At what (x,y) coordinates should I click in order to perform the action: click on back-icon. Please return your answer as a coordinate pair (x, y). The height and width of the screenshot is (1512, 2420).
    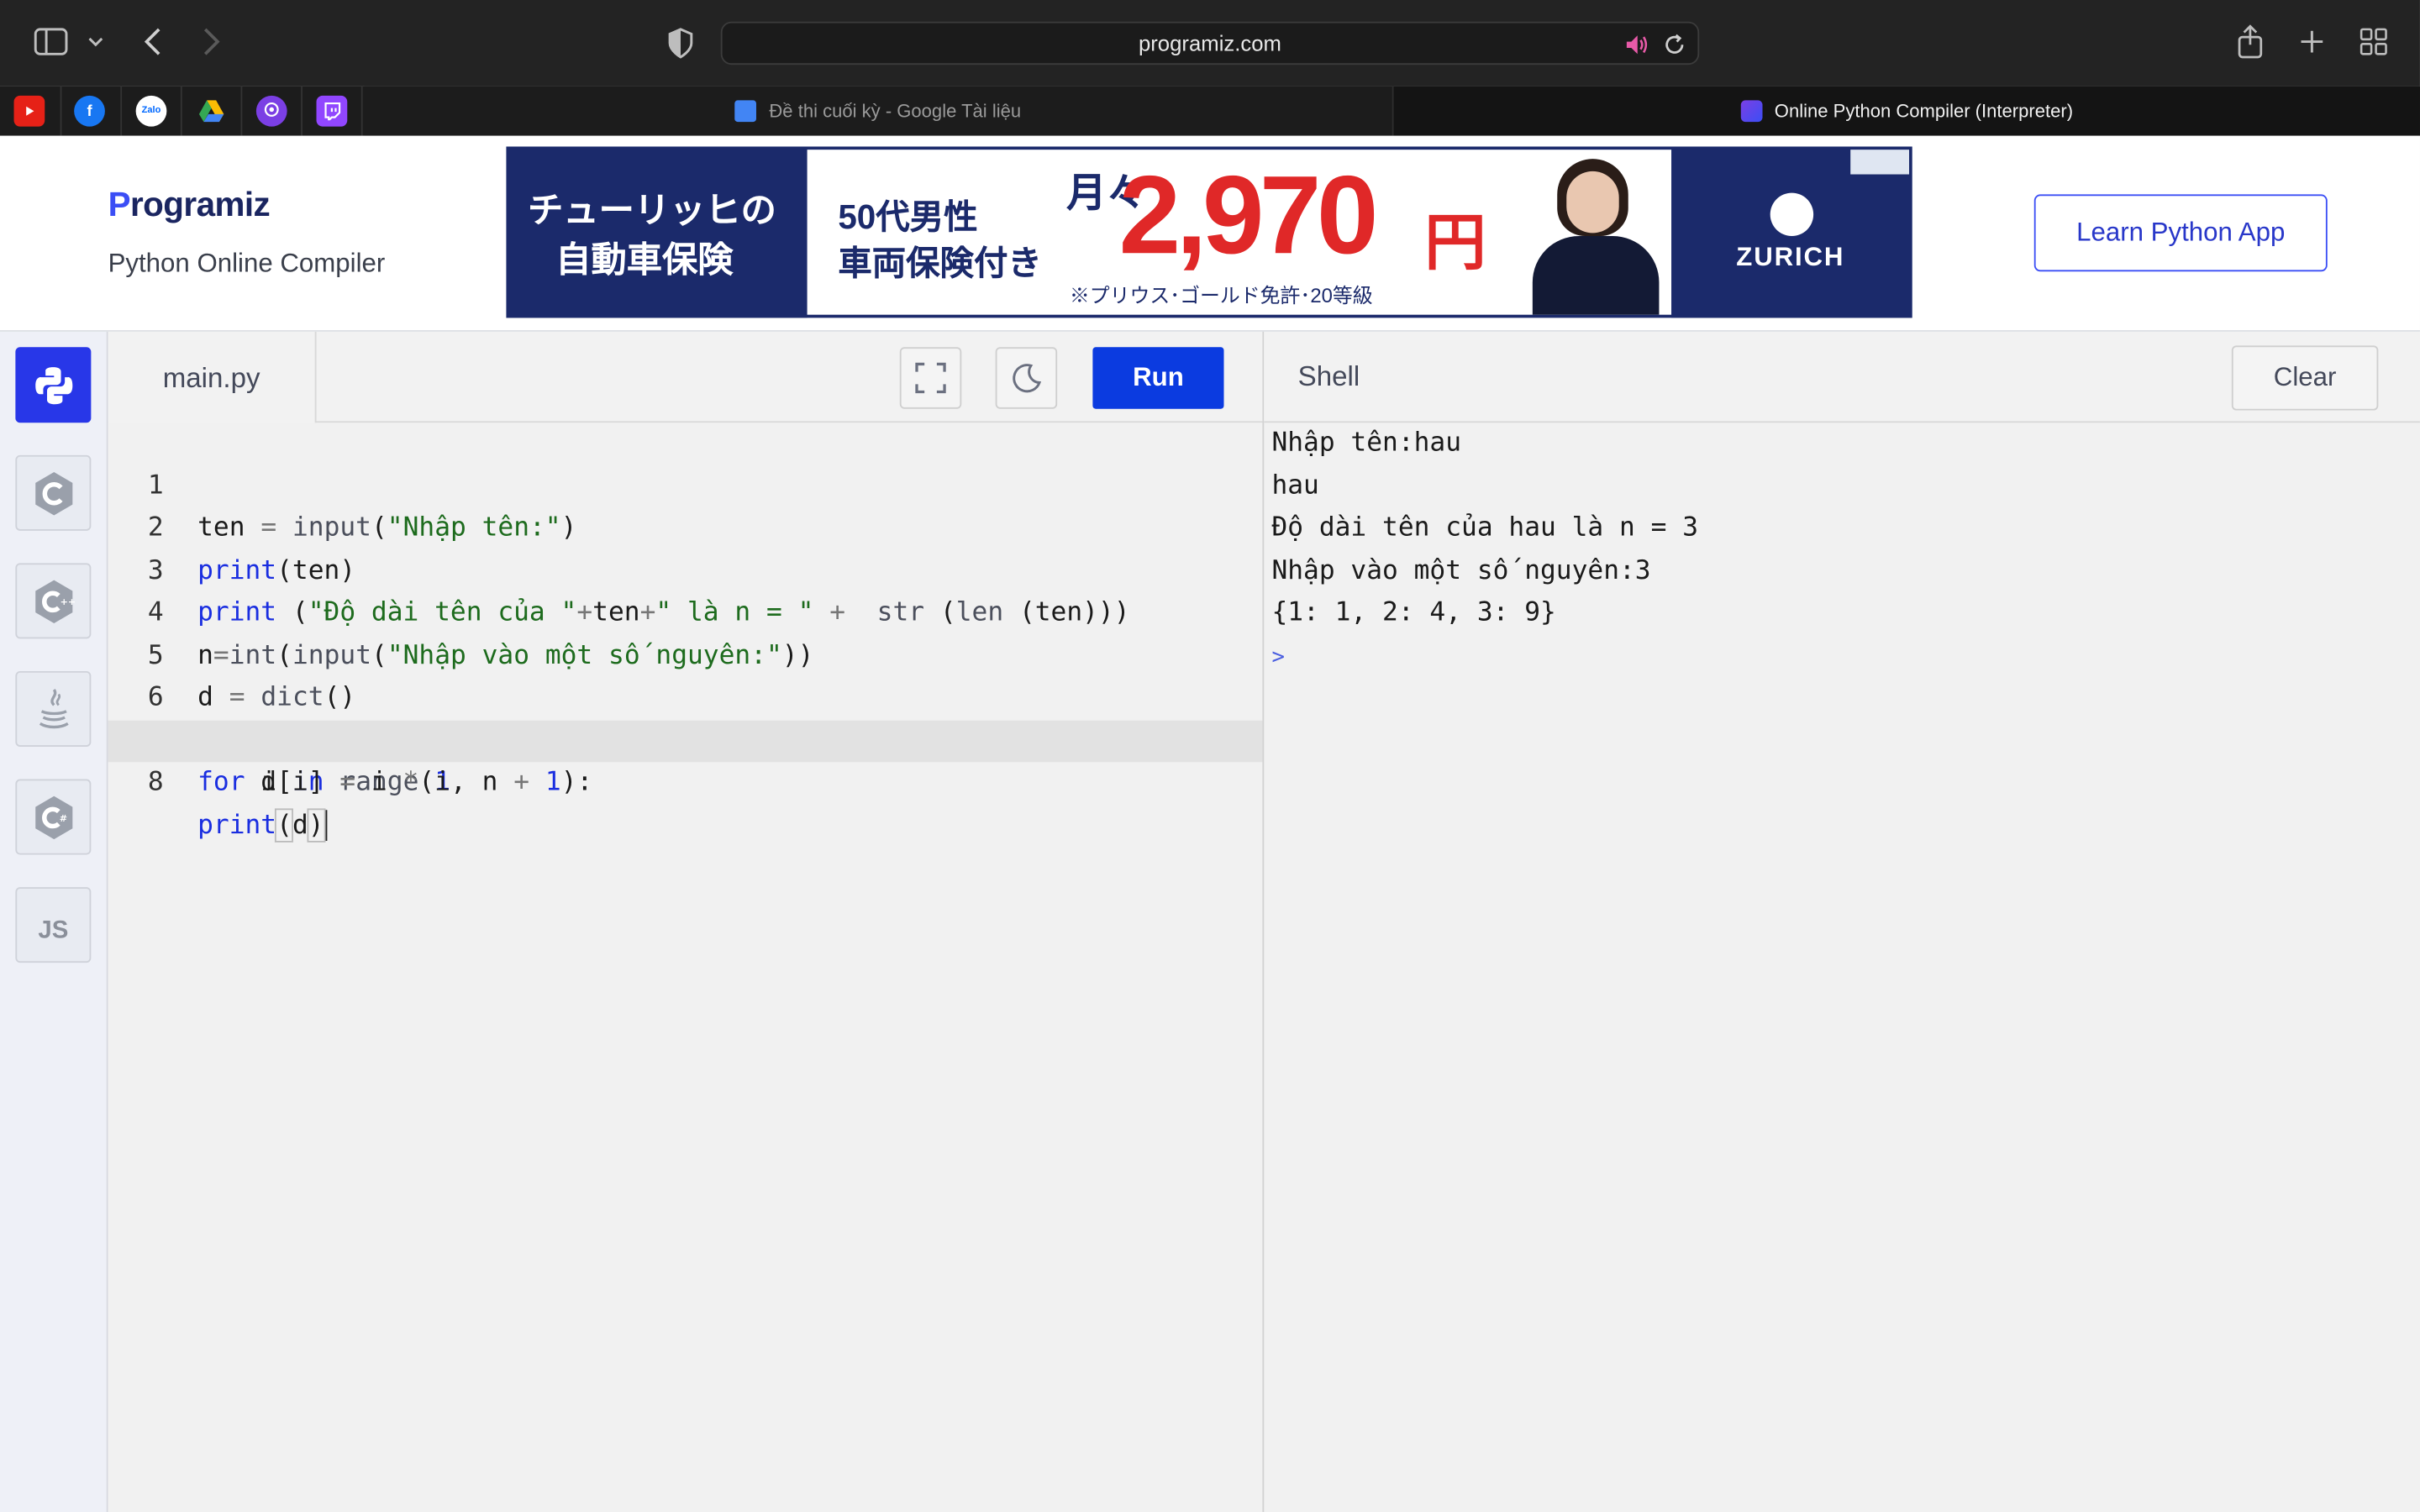
    Looking at the image, I should click on (153, 41).